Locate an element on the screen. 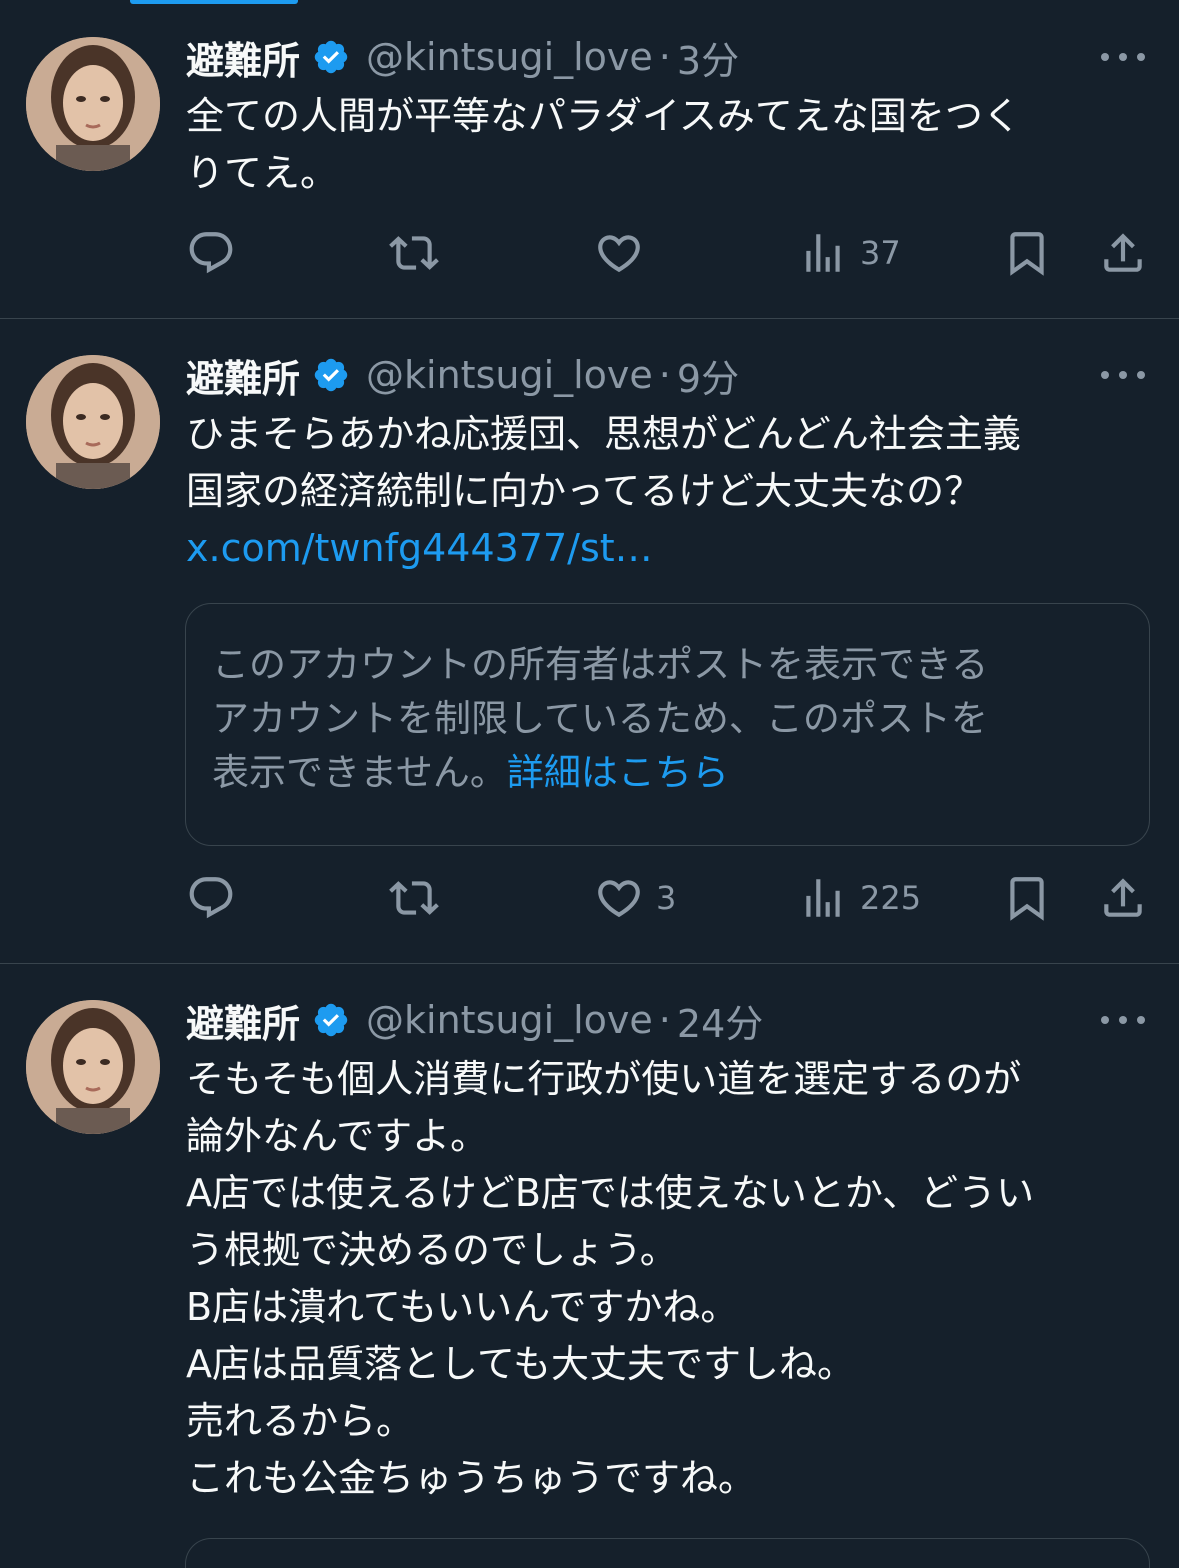  tweet-text-line: 論外なんですよ。 is located at coordinates (337, 1136).